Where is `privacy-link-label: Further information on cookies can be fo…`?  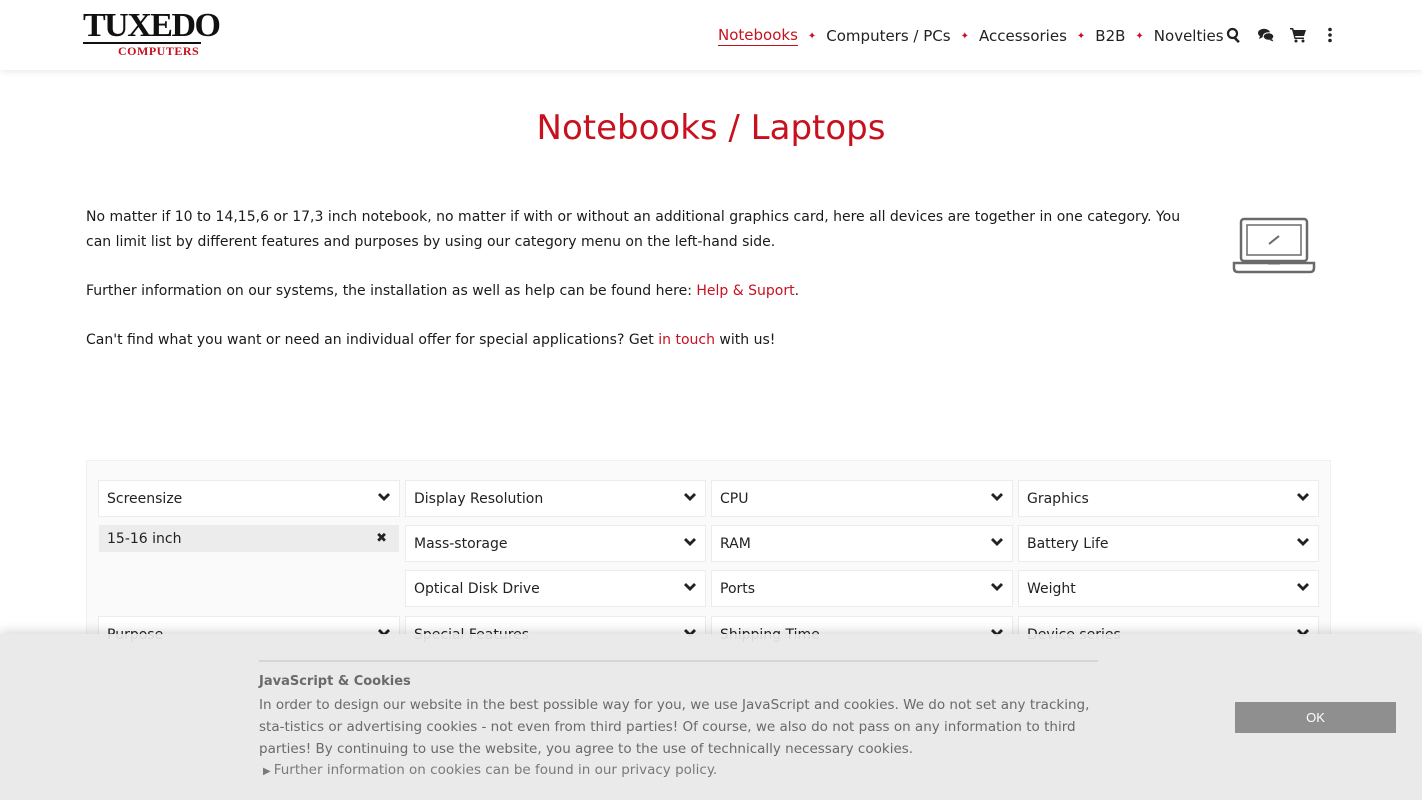 privacy-link-label: Further information on cookies can be fo… is located at coordinates (495, 770).